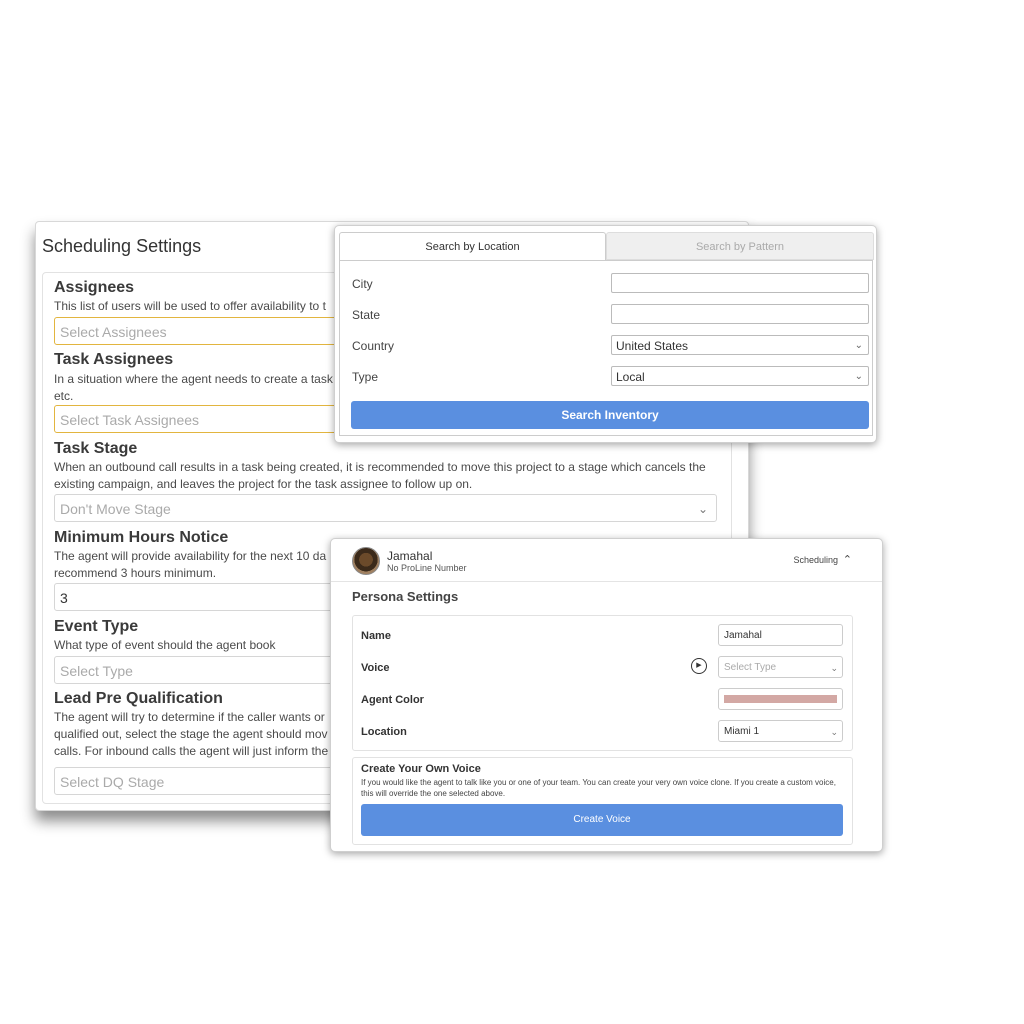 This screenshot has width=1024, height=1024. I want to click on country-label: Country, so click(373, 346).